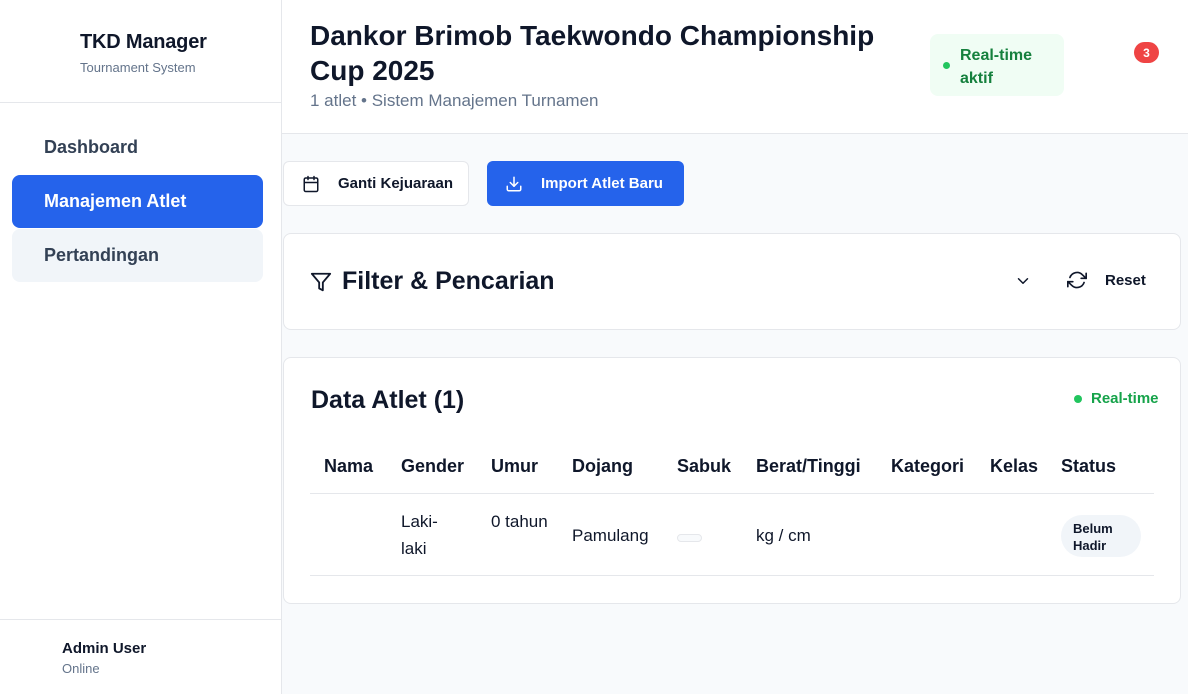  What do you see at coordinates (311, 184) in the screenshot?
I see `calendar-icon` at bounding box center [311, 184].